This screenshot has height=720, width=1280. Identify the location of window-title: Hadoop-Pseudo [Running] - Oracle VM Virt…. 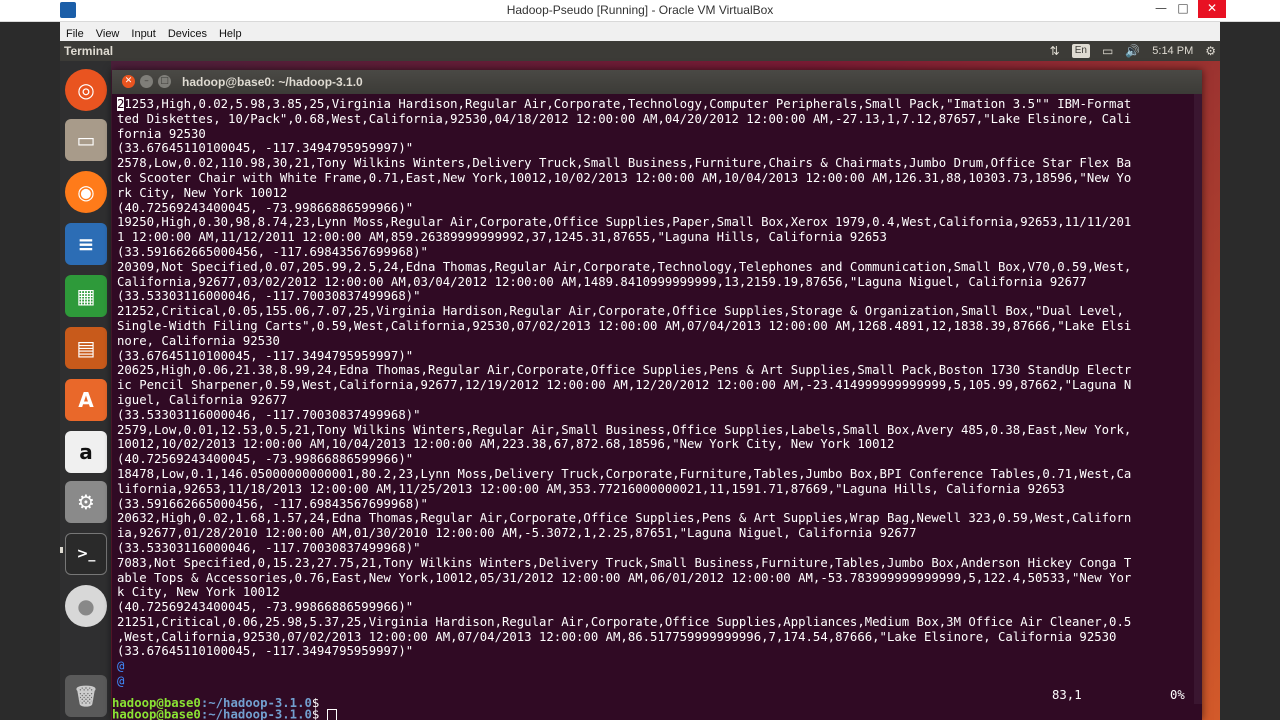
(640, 10).